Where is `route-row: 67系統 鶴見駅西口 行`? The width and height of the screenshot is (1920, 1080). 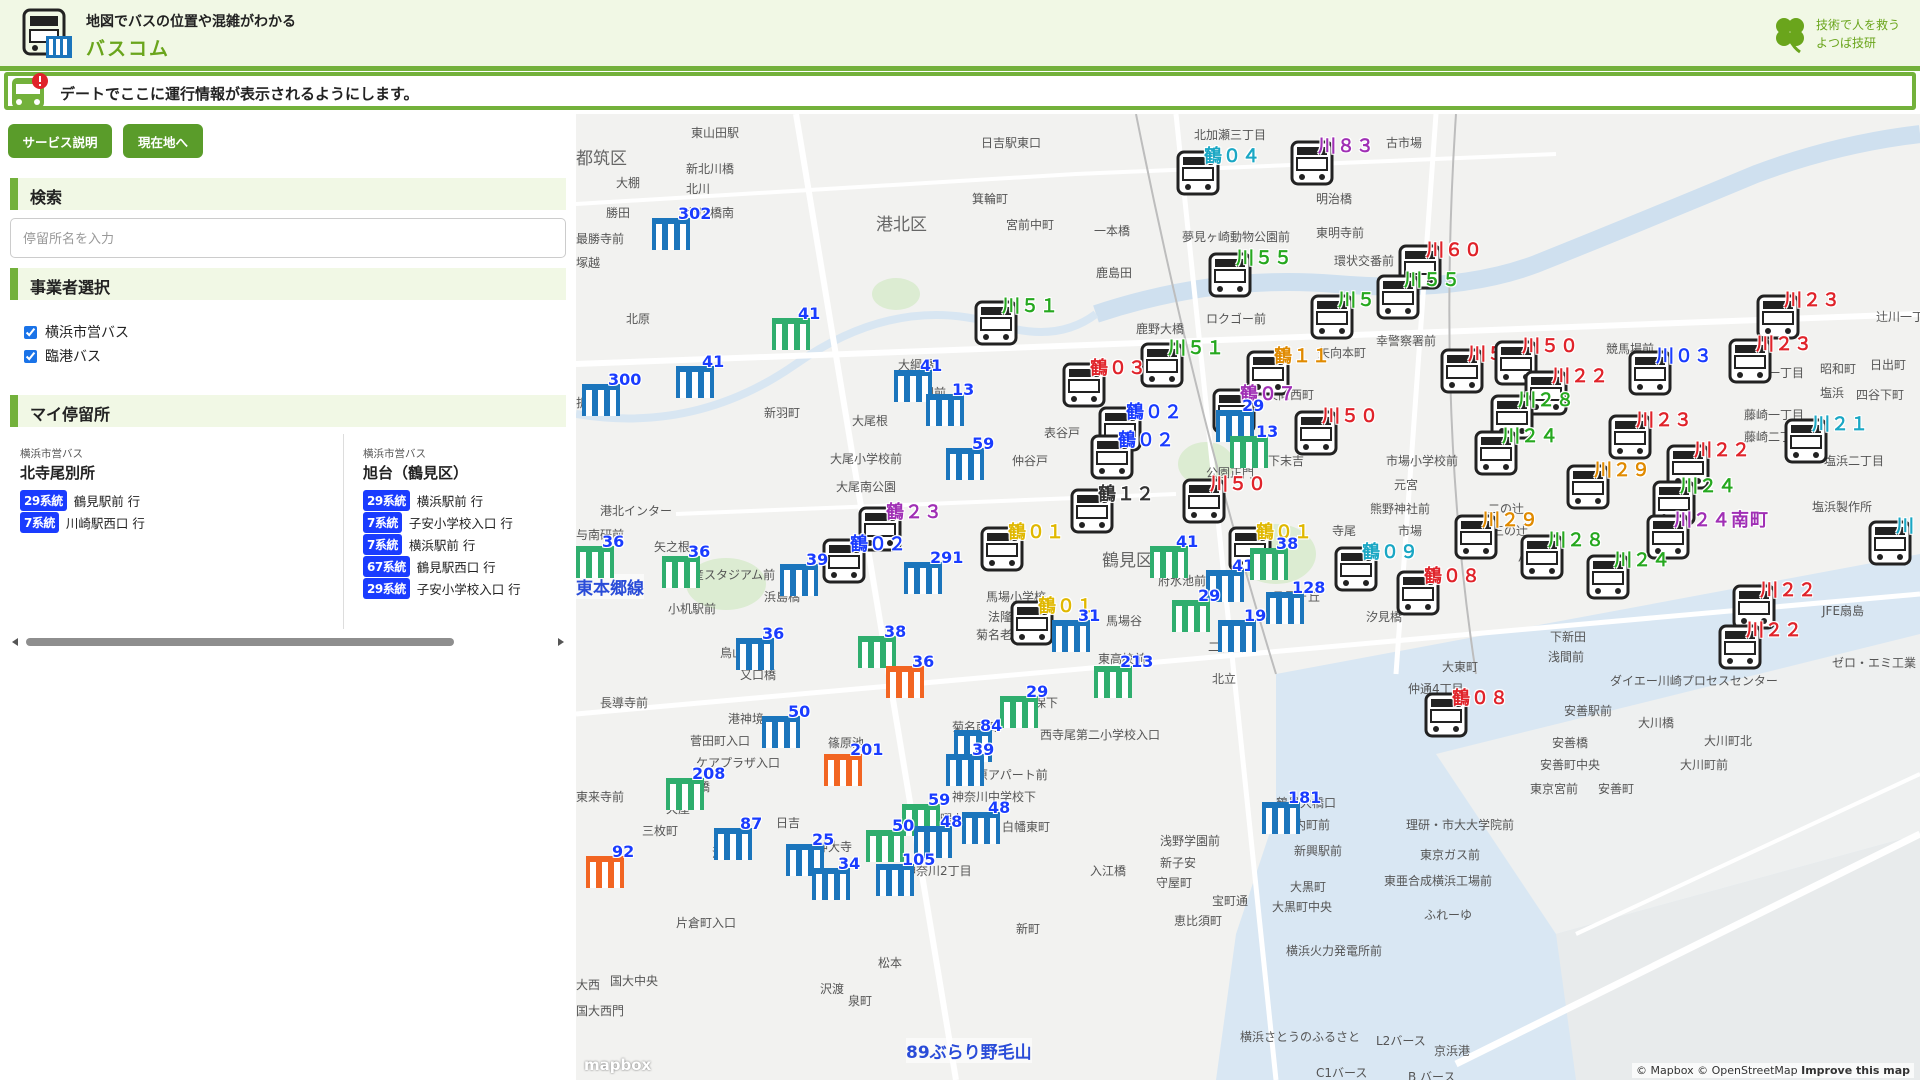 route-row: 67系統 鶴見駅西口 行 is located at coordinates (429, 566).